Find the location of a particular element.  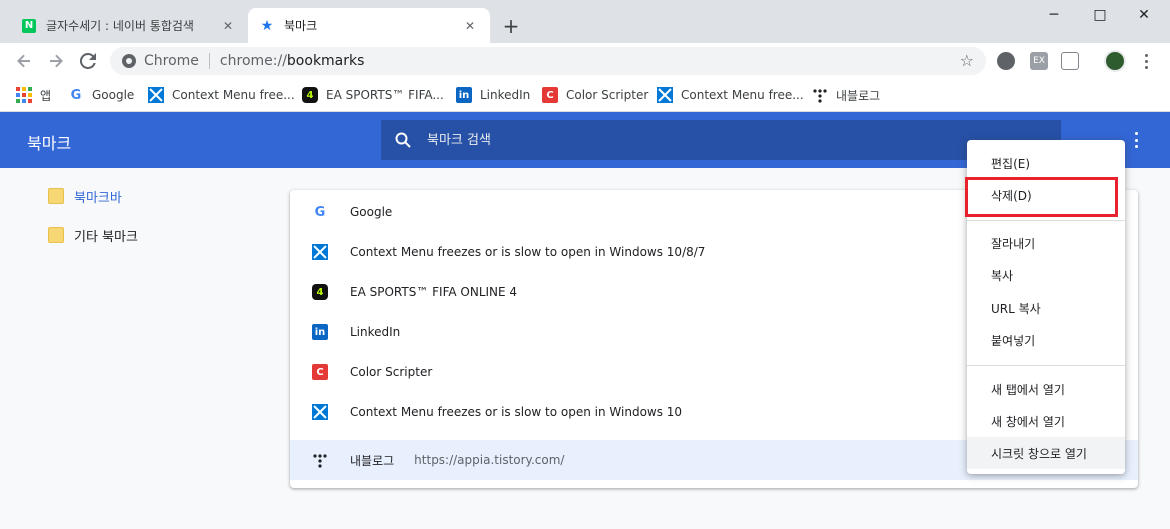

organize-menu-icon is located at coordinates (1136, 140).